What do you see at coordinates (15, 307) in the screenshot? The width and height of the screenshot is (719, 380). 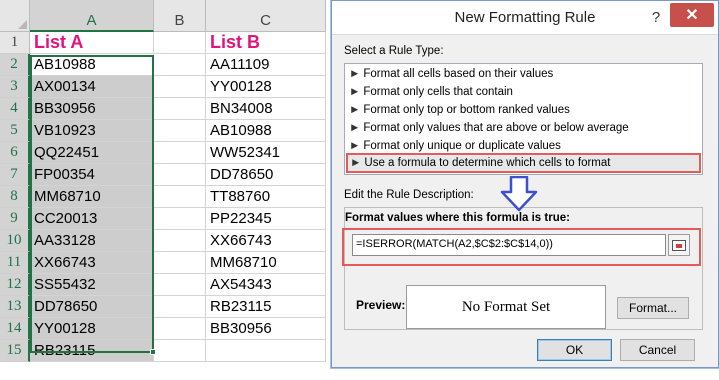 I see `row-header: 13` at bounding box center [15, 307].